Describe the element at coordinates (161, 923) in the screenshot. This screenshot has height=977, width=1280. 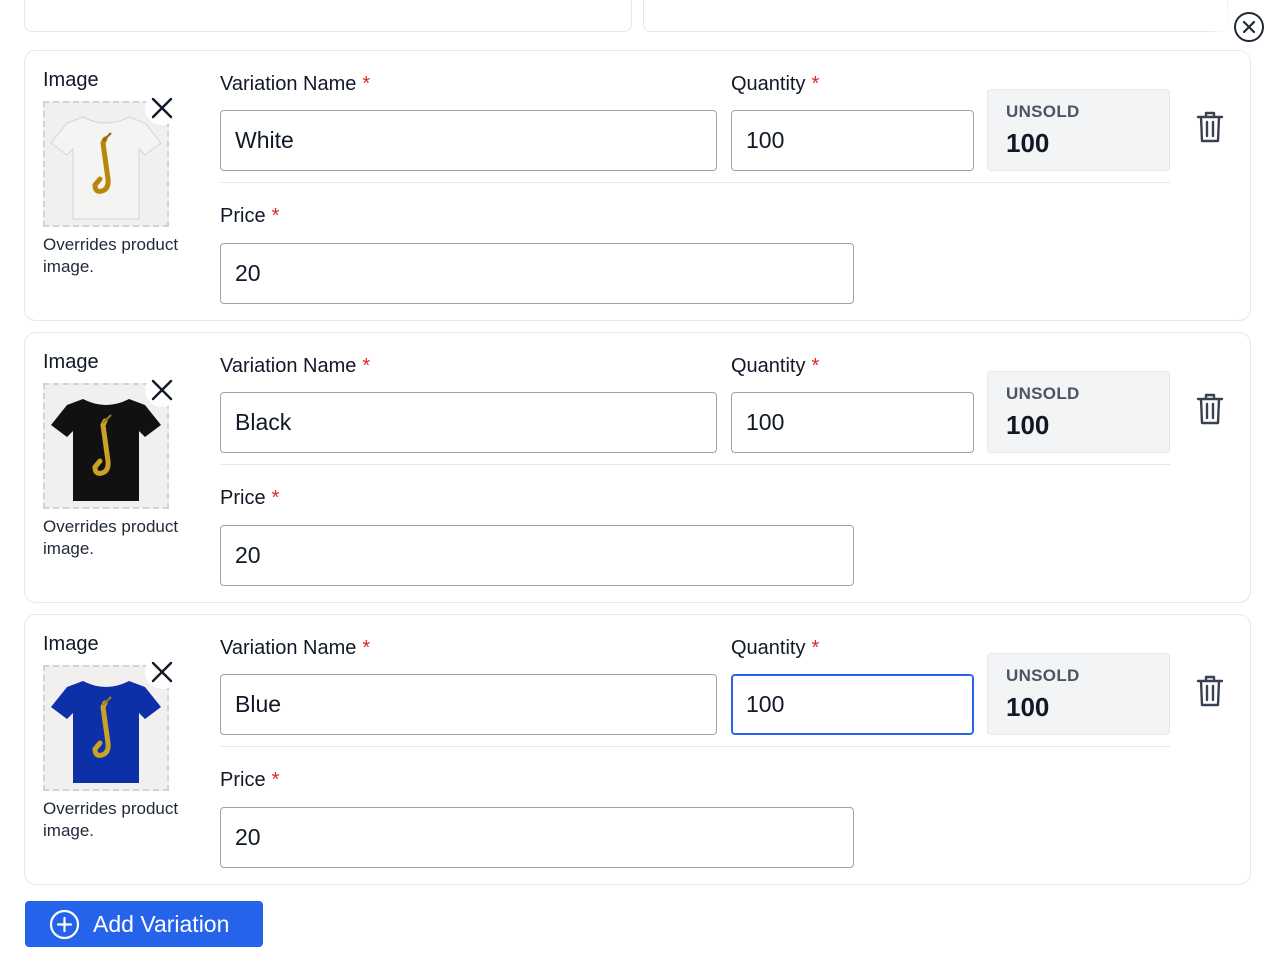
I see `add-variation-label: Add Variation` at that location.